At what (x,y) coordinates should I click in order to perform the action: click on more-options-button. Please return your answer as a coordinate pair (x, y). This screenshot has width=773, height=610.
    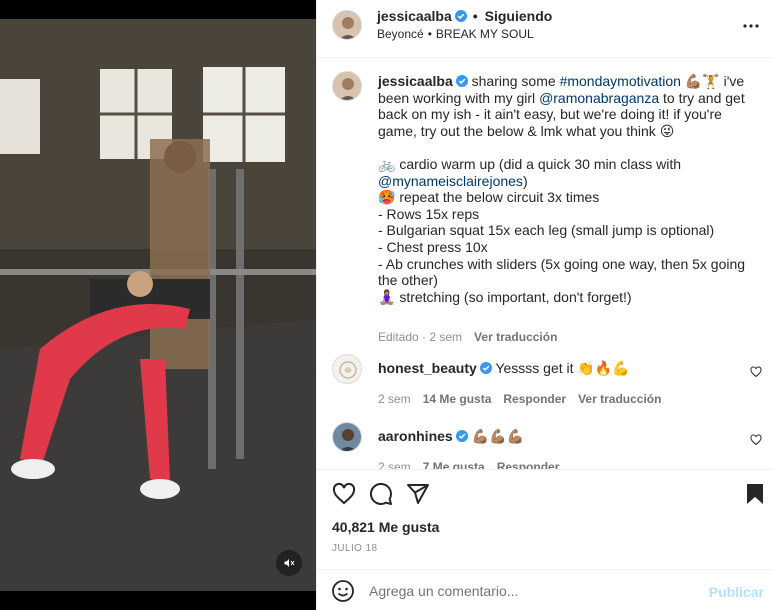
    Looking at the image, I should click on (751, 26).